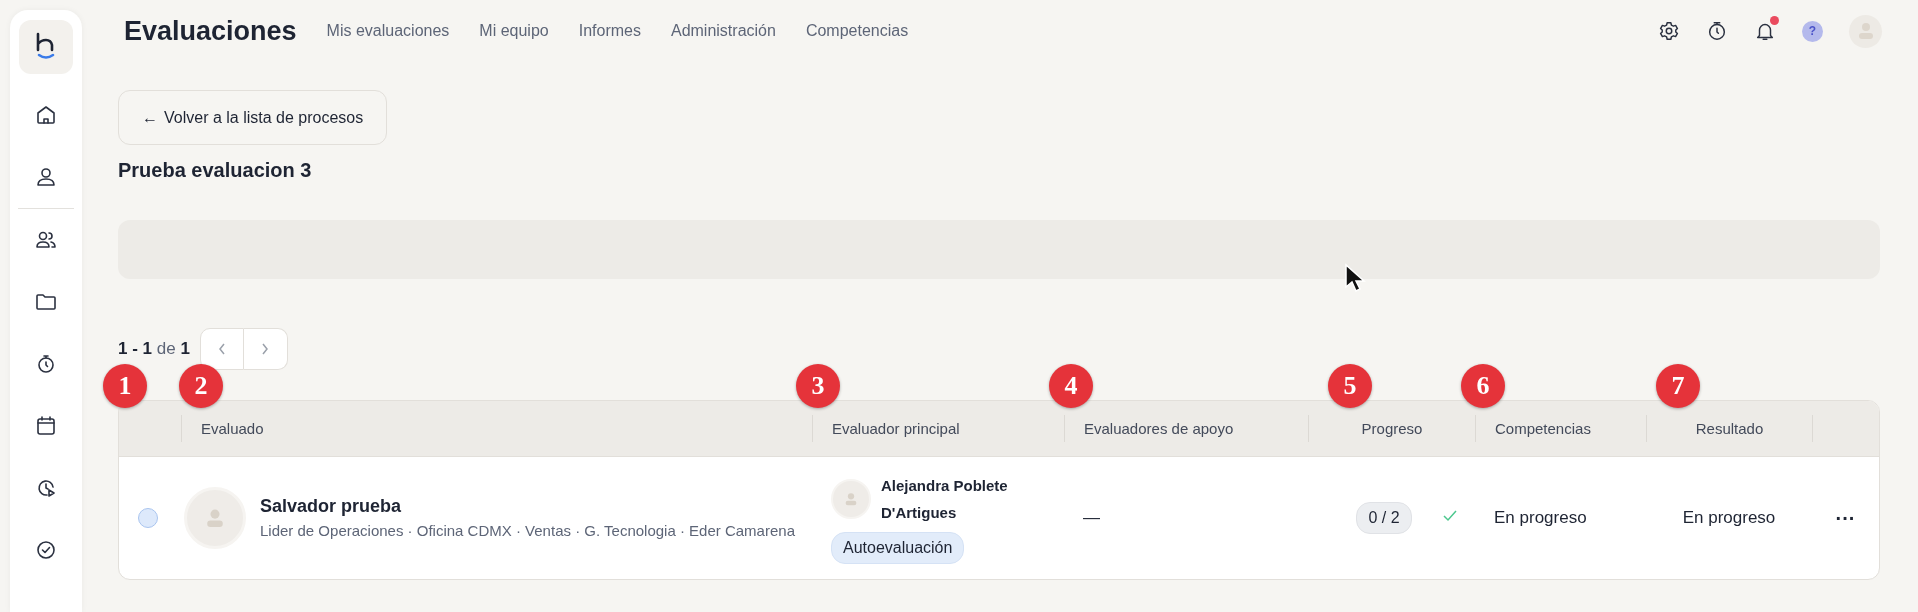  What do you see at coordinates (1669, 31) in the screenshot?
I see `settings-icon` at bounding box center [1669, 31].